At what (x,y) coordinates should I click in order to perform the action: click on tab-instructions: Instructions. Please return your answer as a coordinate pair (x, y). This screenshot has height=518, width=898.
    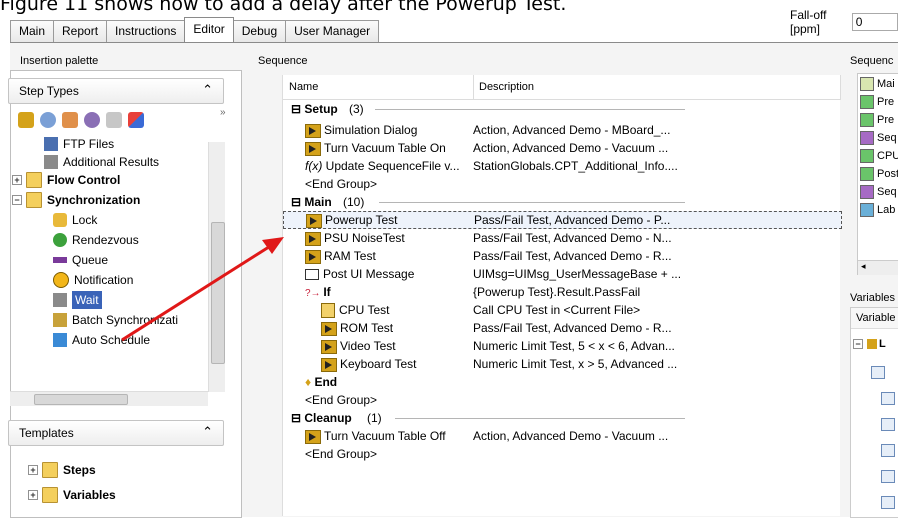
    Looking at the image, I should click on (146, 31).